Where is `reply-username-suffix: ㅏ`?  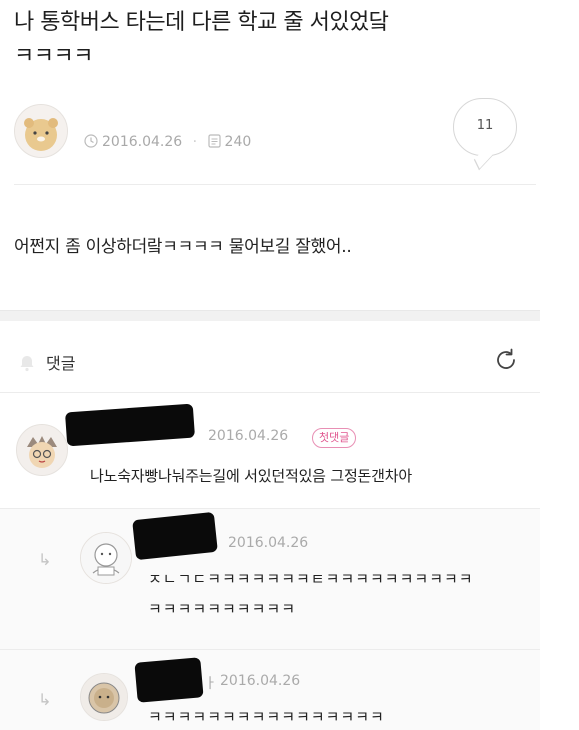
reply-username-suffix: ㅏ is located at coordinates (210, 684).